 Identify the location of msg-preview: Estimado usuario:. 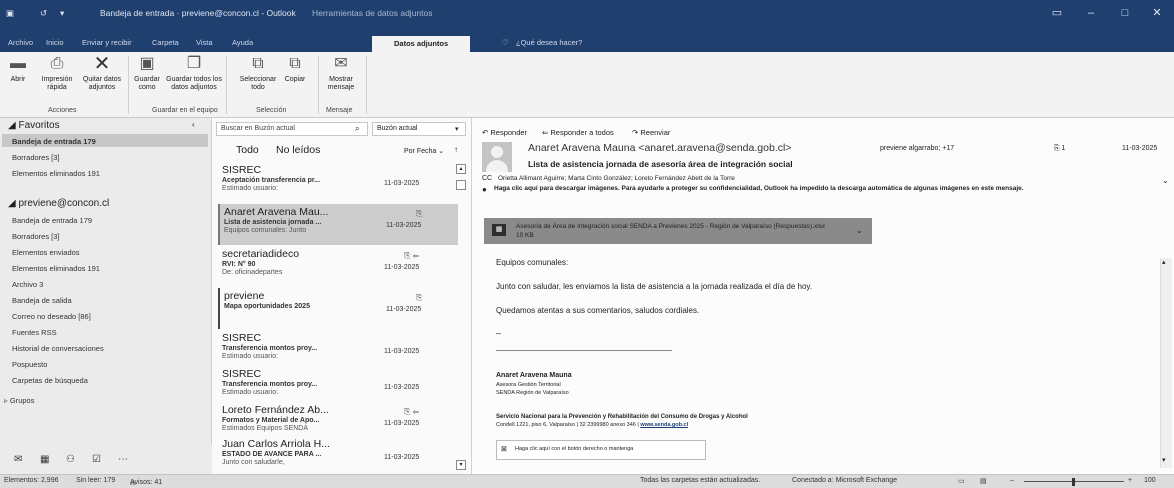
(250, 392).